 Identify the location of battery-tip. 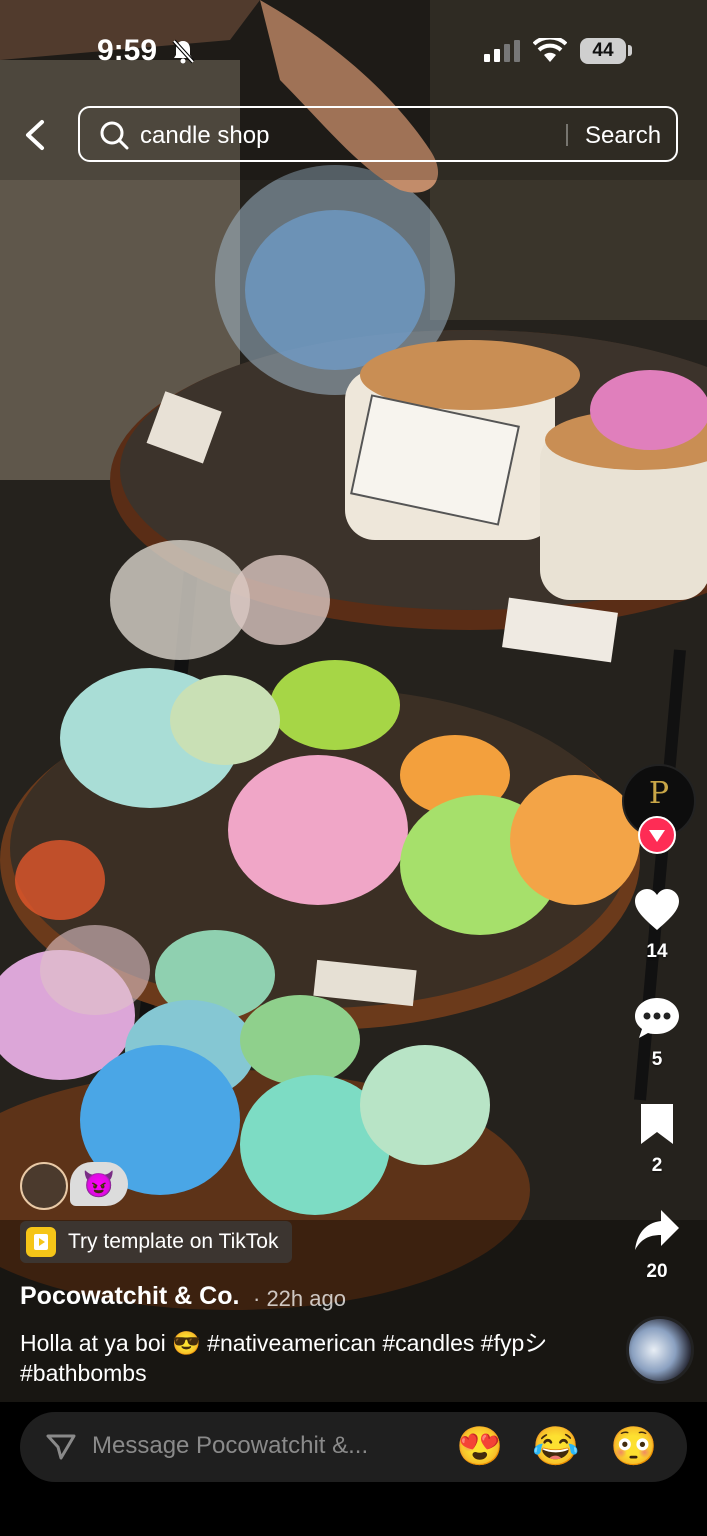
(630, 50).